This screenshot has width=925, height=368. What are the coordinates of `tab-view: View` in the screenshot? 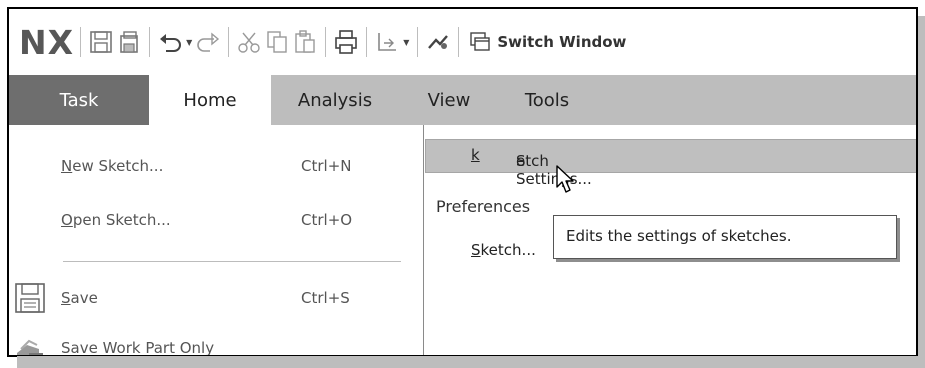 It's located at (449, 100).